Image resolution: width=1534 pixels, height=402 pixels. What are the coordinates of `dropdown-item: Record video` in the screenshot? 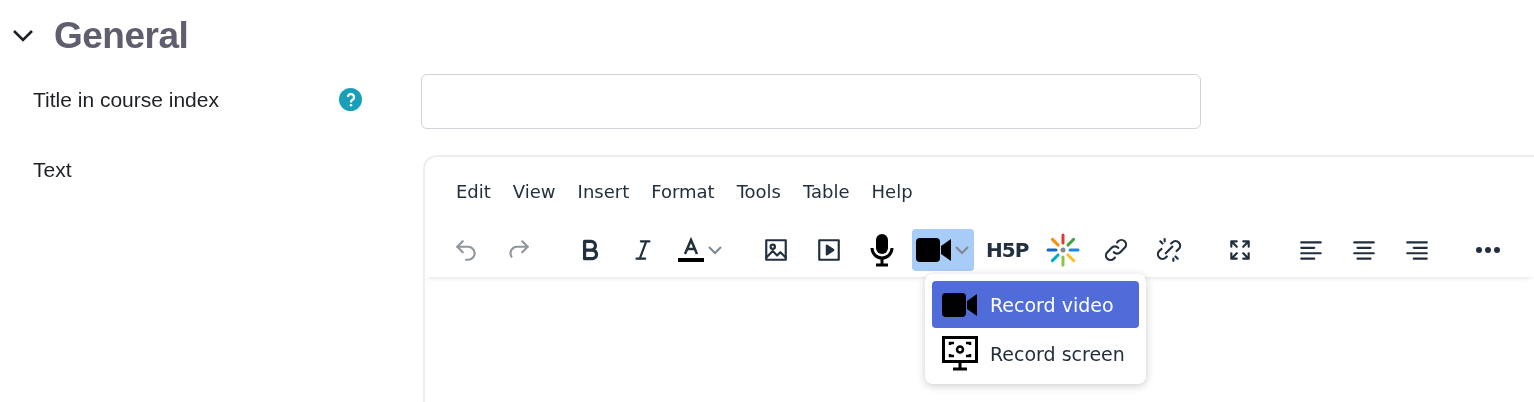 It's located at (1035, 304).